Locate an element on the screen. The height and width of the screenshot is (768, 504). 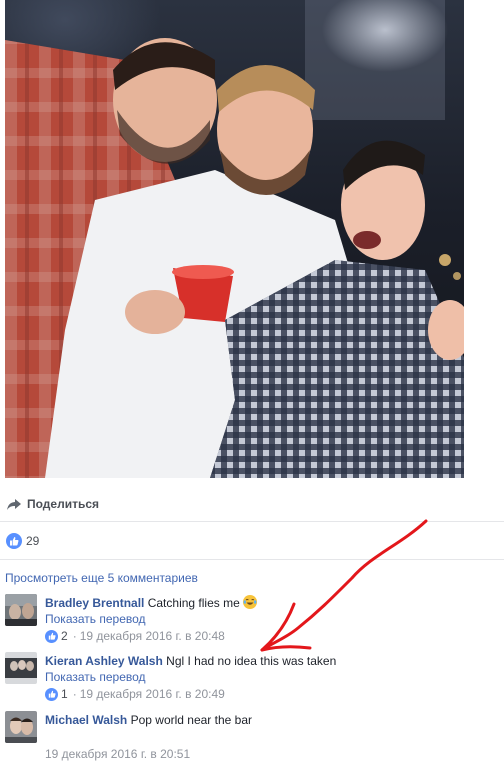
comment-author-link: Bradley Brentnall is located at coordinates (94, 603).